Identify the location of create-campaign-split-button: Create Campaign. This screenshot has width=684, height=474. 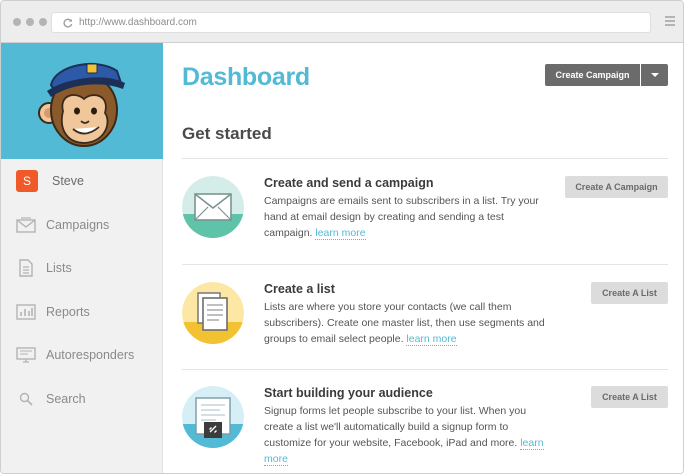
(606, 75).